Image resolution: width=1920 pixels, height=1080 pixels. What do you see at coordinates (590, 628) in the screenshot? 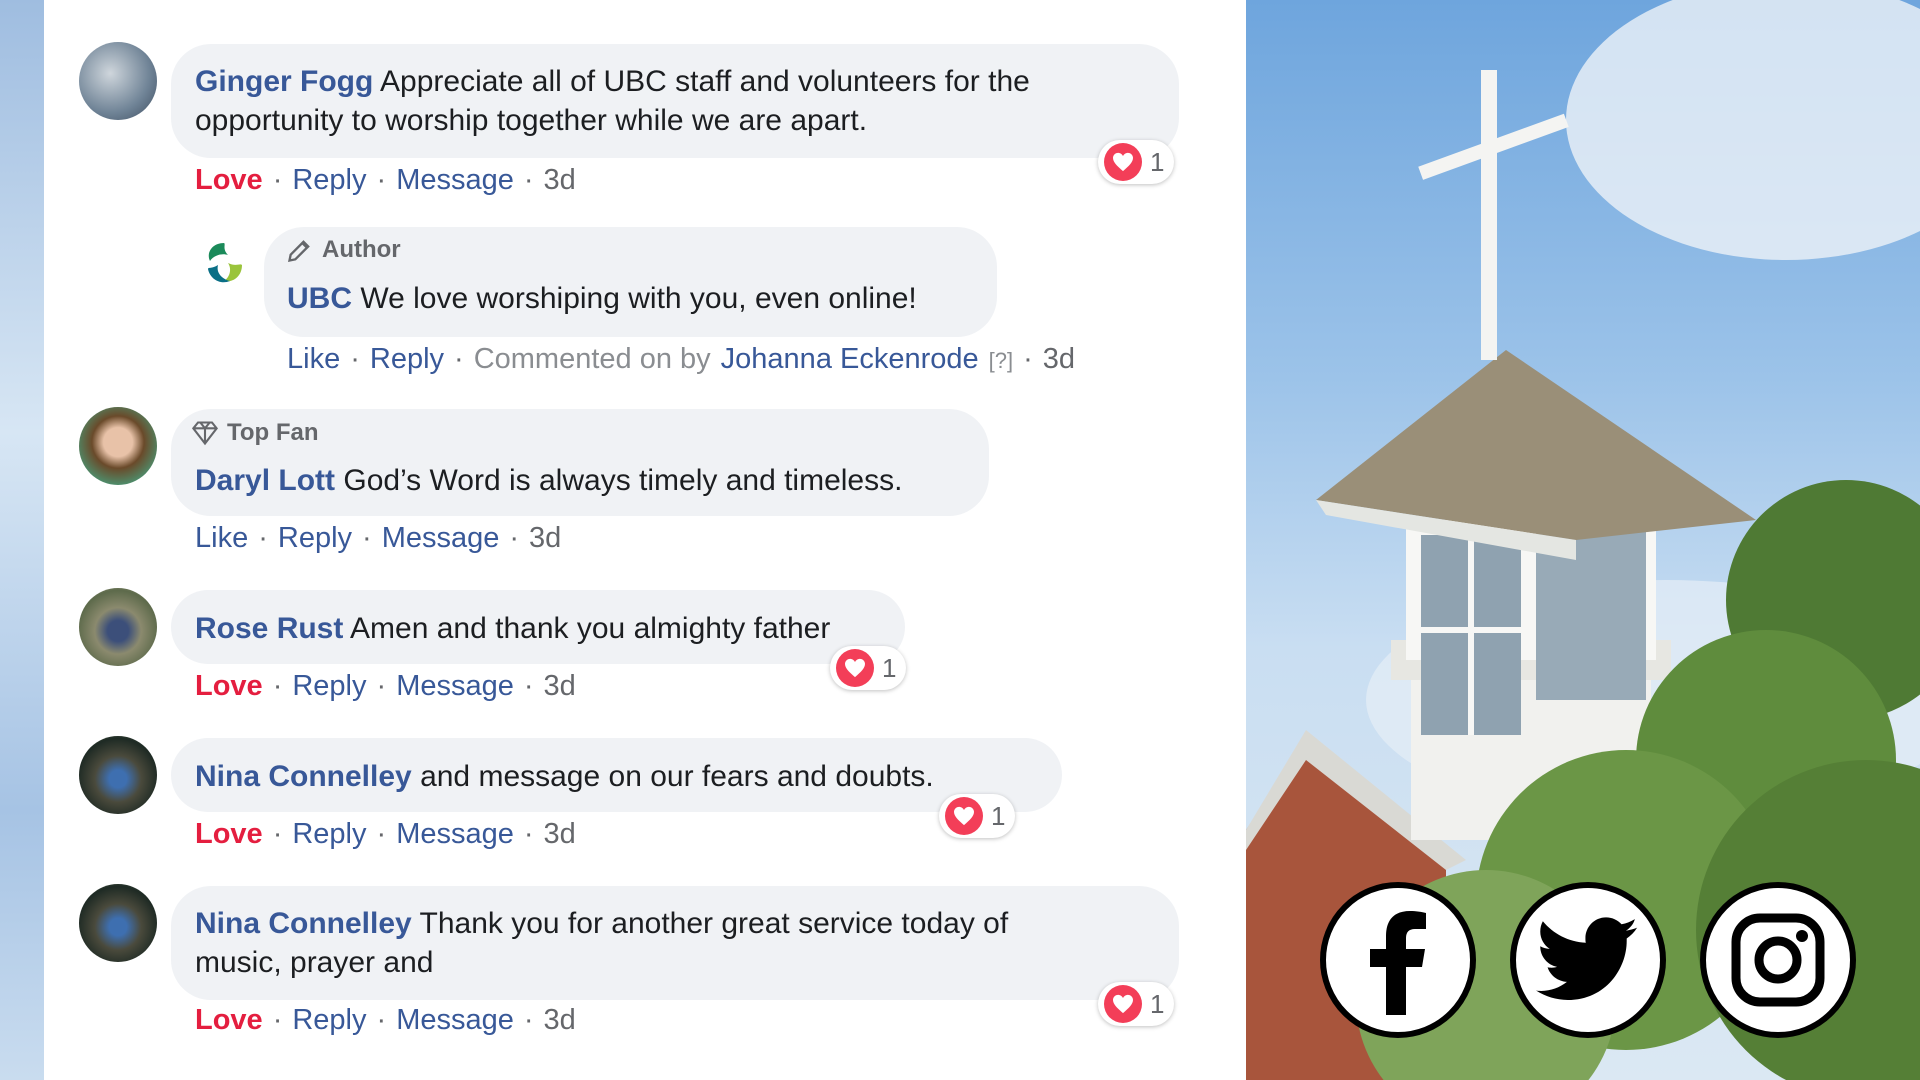
I see `comment-text: Amen and thank you almighty father` at bounding box center [590, 628].